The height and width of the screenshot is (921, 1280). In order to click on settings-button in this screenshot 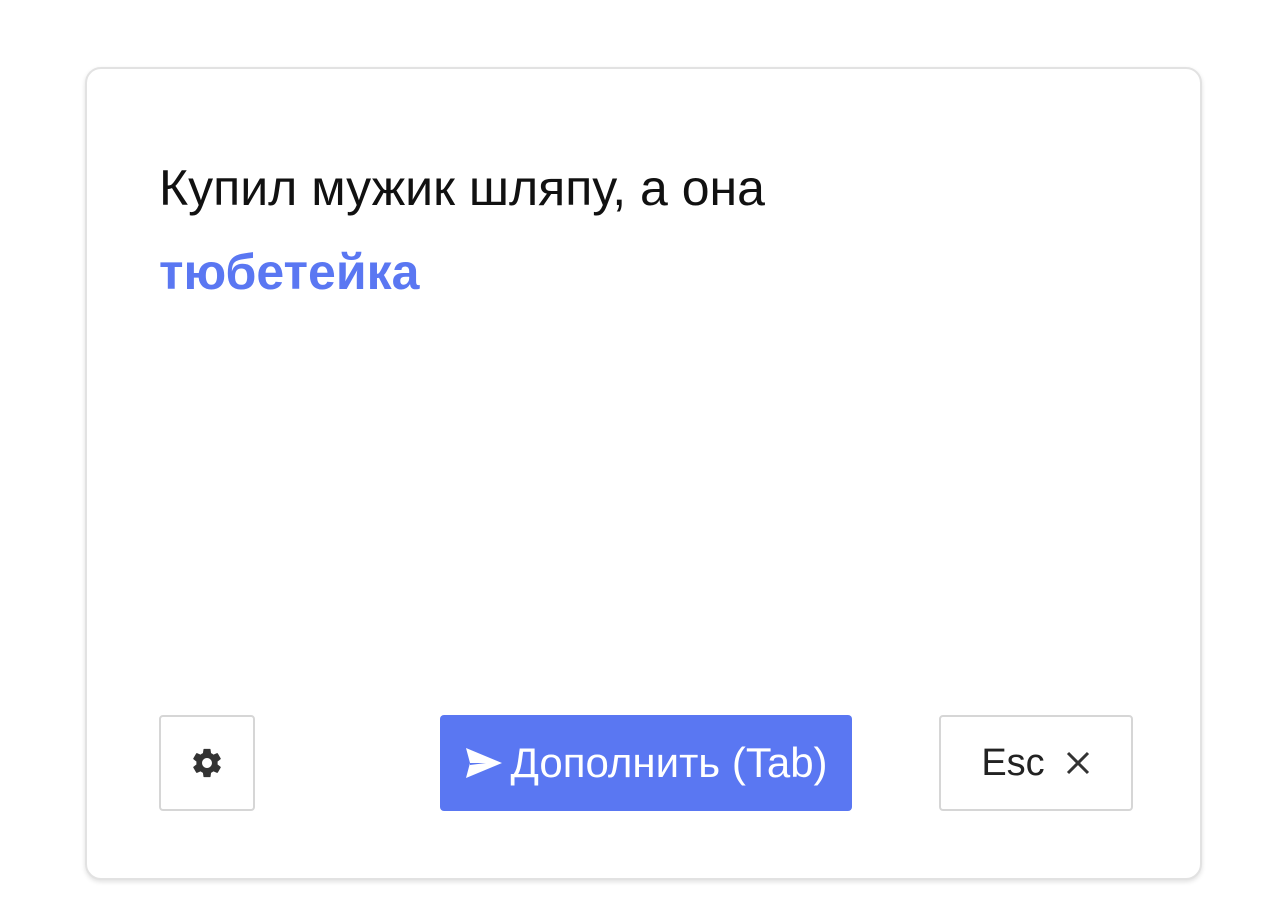, I will do `click(207, 763)`.